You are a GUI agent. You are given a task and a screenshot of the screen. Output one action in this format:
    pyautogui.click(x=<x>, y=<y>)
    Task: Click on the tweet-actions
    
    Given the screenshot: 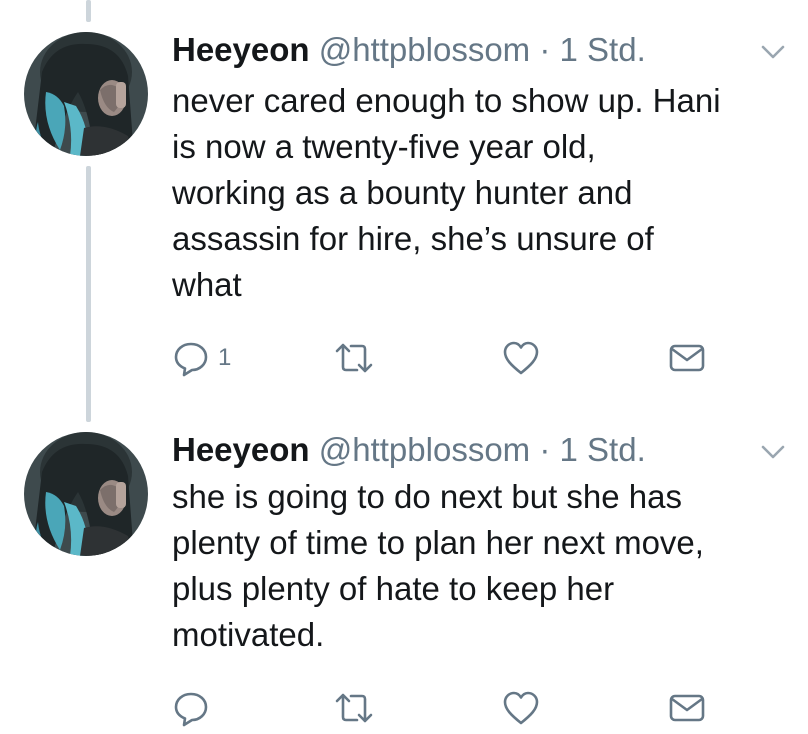 What is the action you would take?
    pyautogui.click(x=404, y=708)
    